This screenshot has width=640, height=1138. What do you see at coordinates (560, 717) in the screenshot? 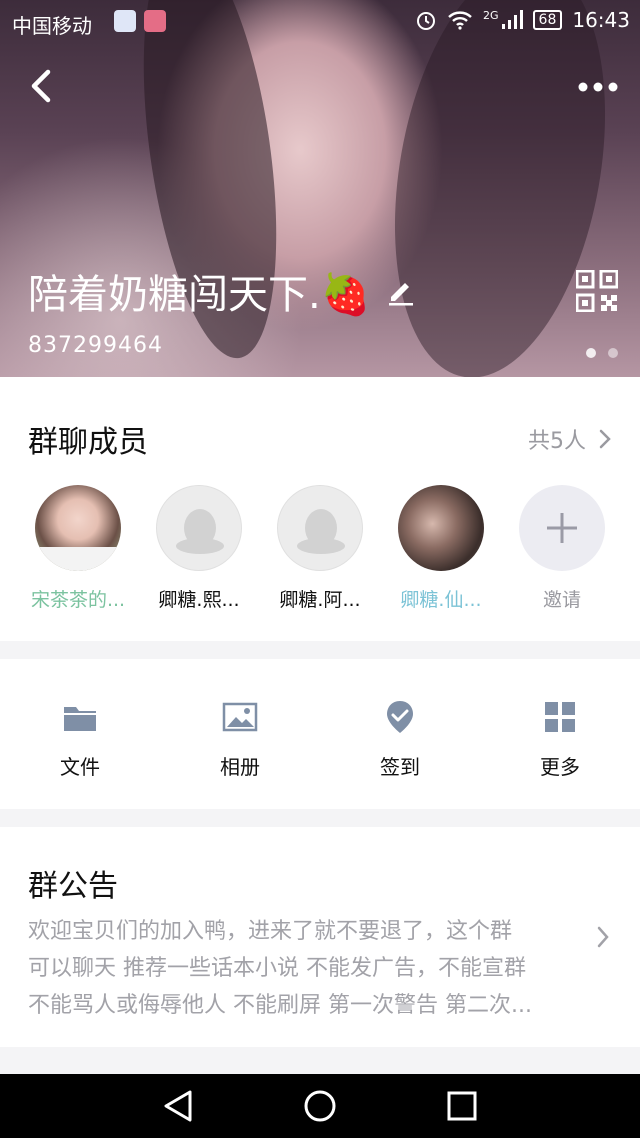
I see `grid-icon` at bounding box center [560, 717].